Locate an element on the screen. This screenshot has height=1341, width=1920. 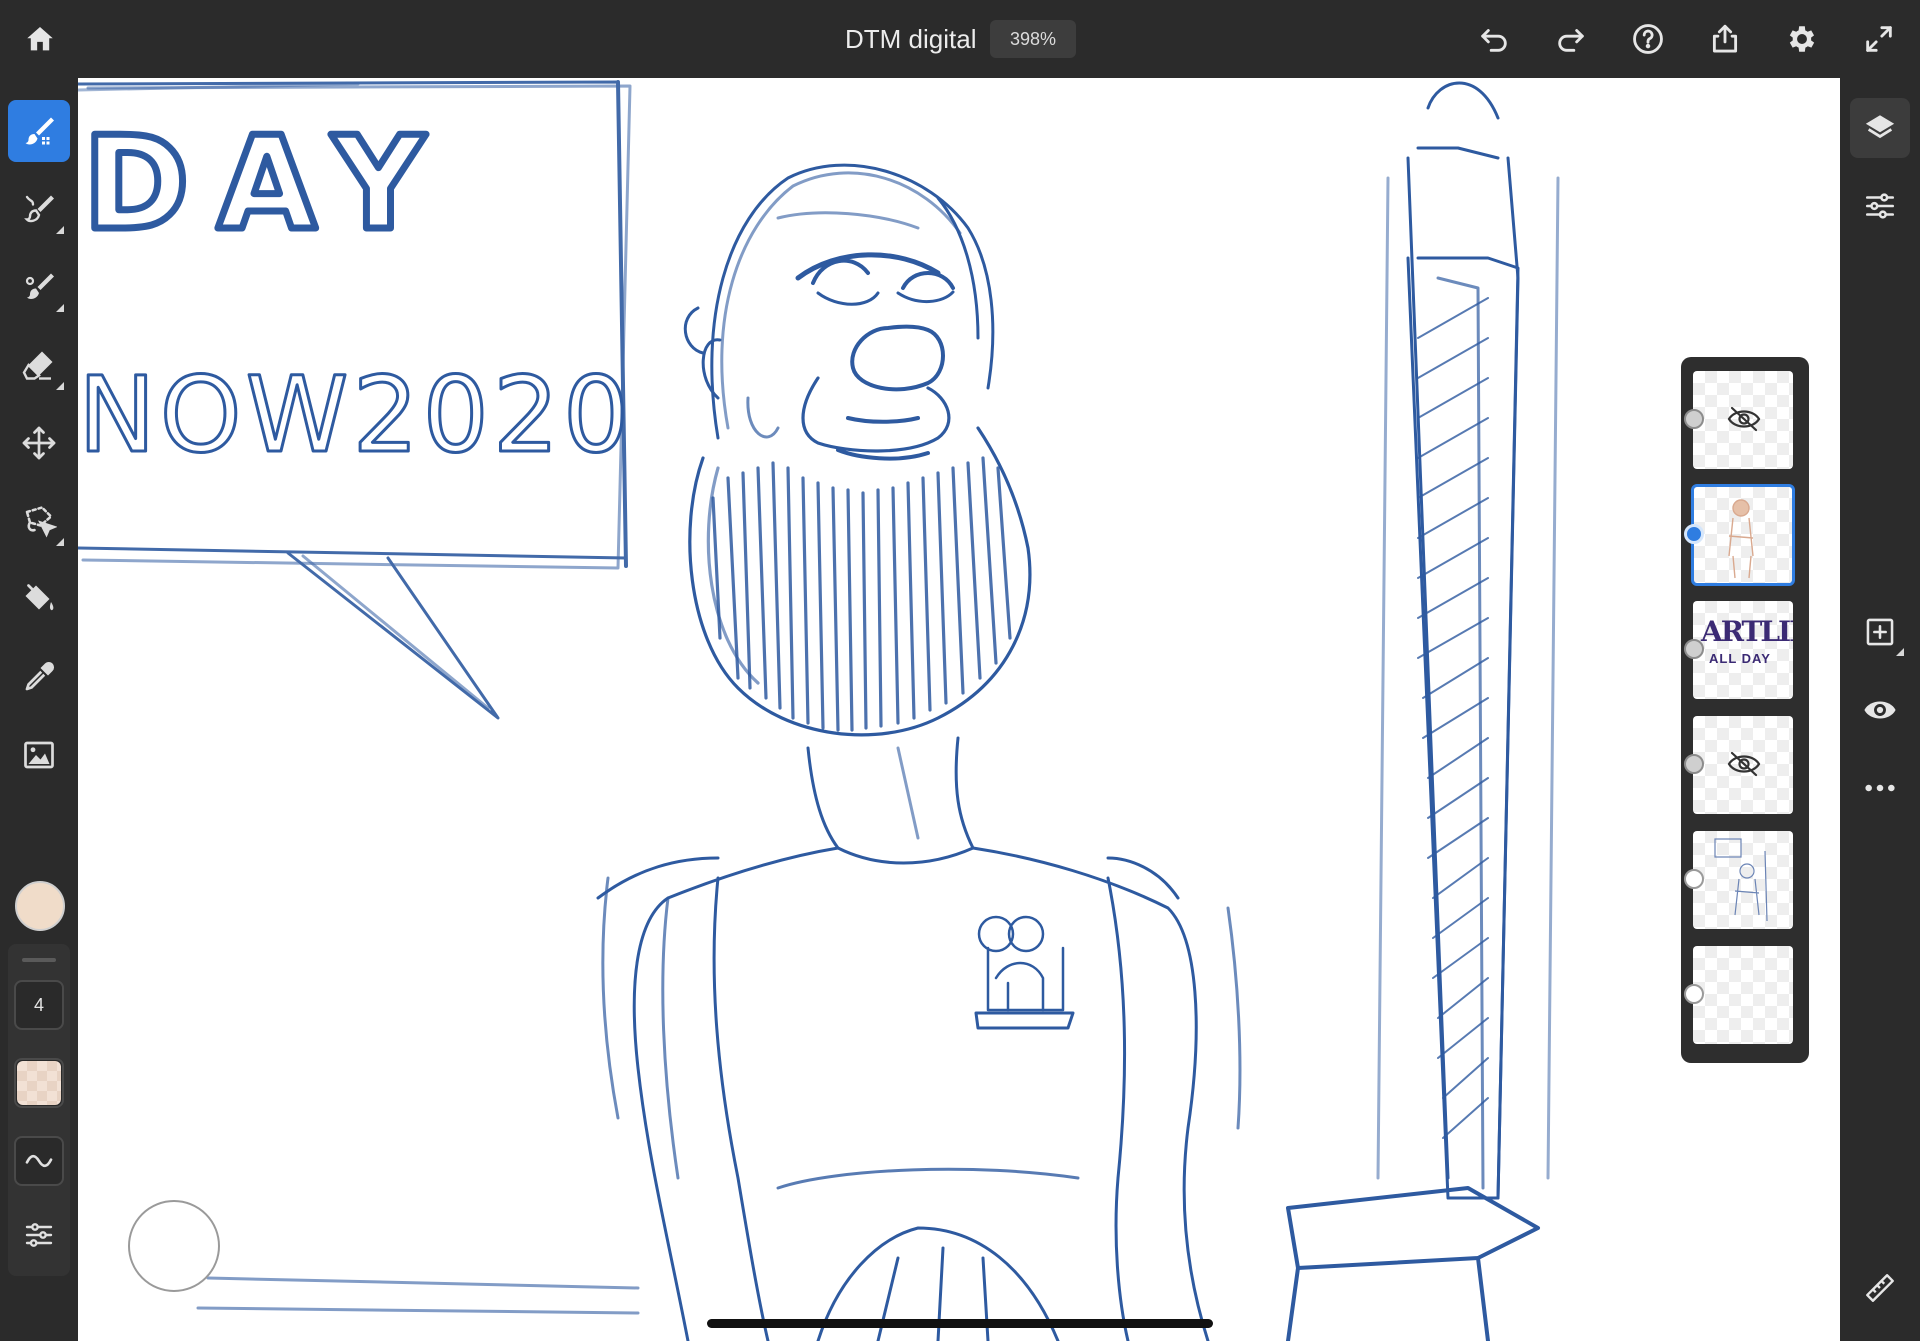
layers-icon is located at coordinates (1880, 127).